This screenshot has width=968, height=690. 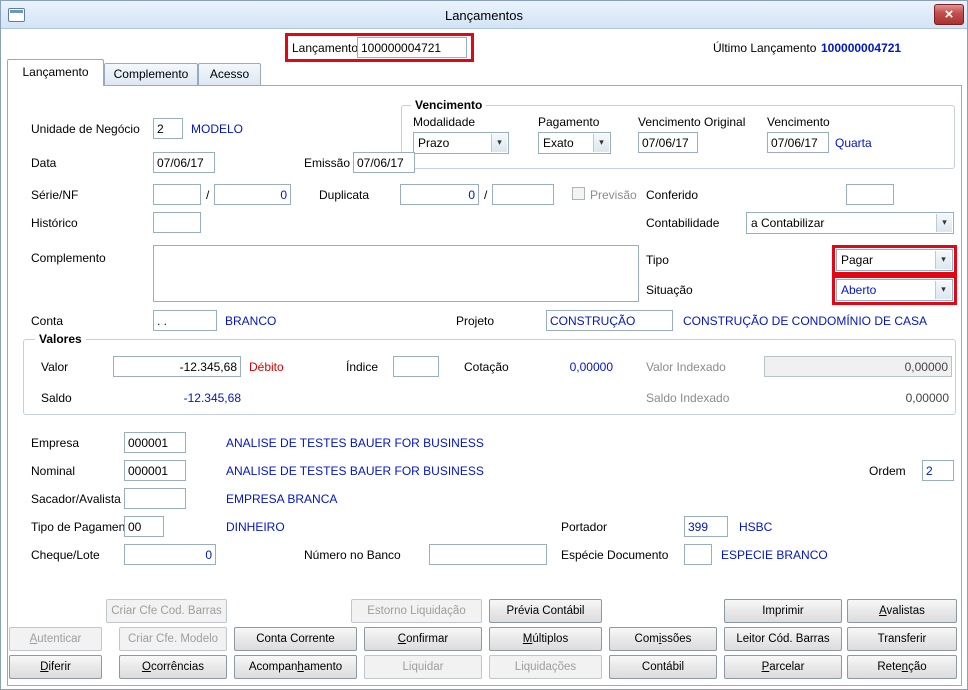 What do you see at coordinates (355, 443) in the screenshot?
I see `empresa-desc: ANALISE DE TESTES BAUER FOR BUSINESS` at bounding box center [355, 443].